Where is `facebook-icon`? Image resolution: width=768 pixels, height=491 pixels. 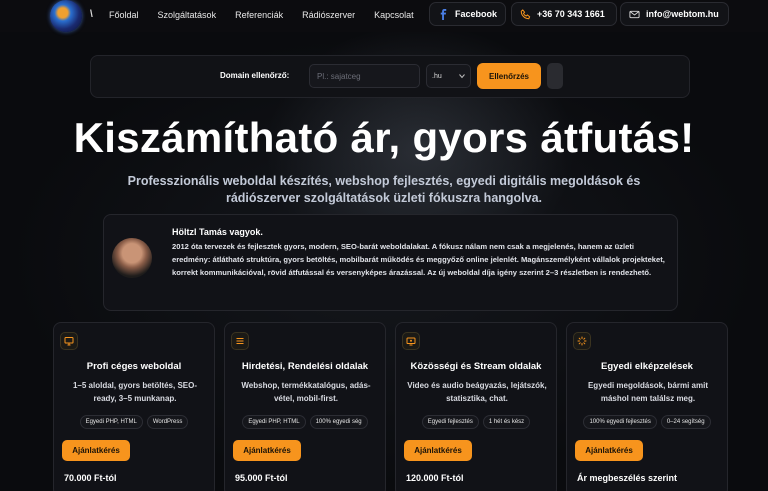 facebook-icon is located at coordinates (443, 14).